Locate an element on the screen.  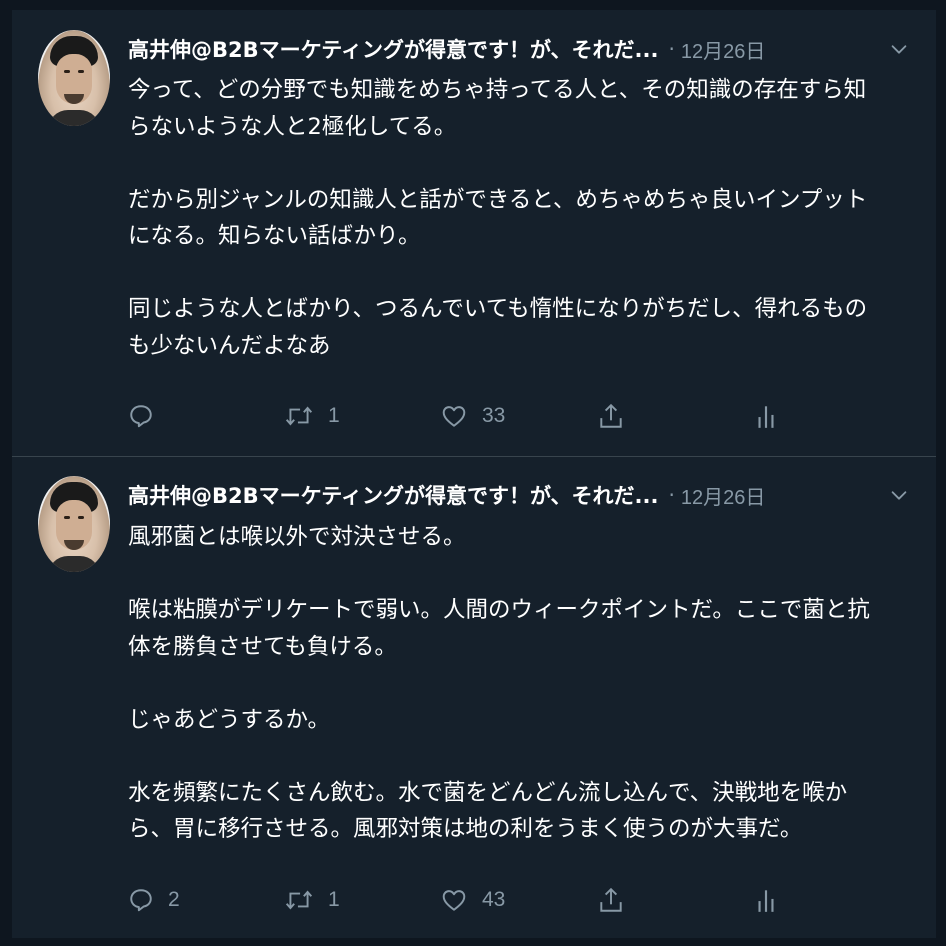
like-count: 43 is located at coordinates (494, 899).